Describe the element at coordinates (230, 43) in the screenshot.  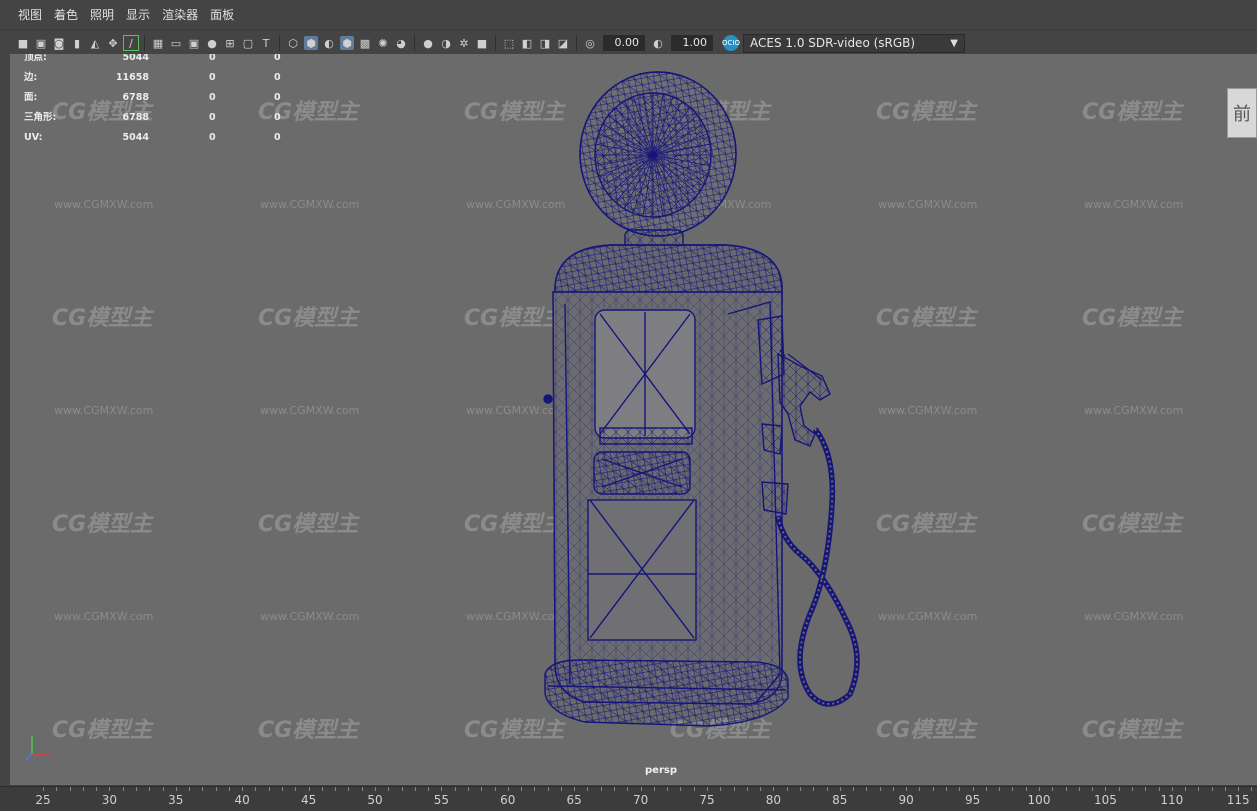
I see `field-chart-icon: ⊞` at that location.